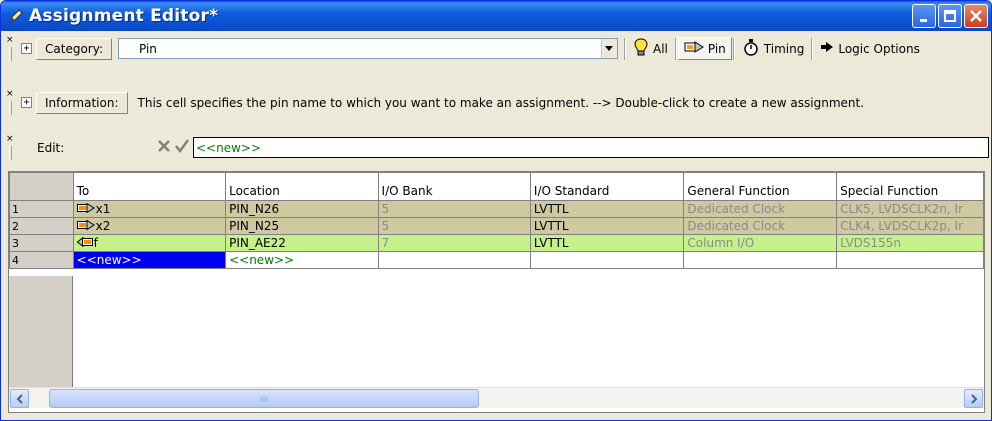  I want to click on horizontal-scrollbar, so click(496, 397).